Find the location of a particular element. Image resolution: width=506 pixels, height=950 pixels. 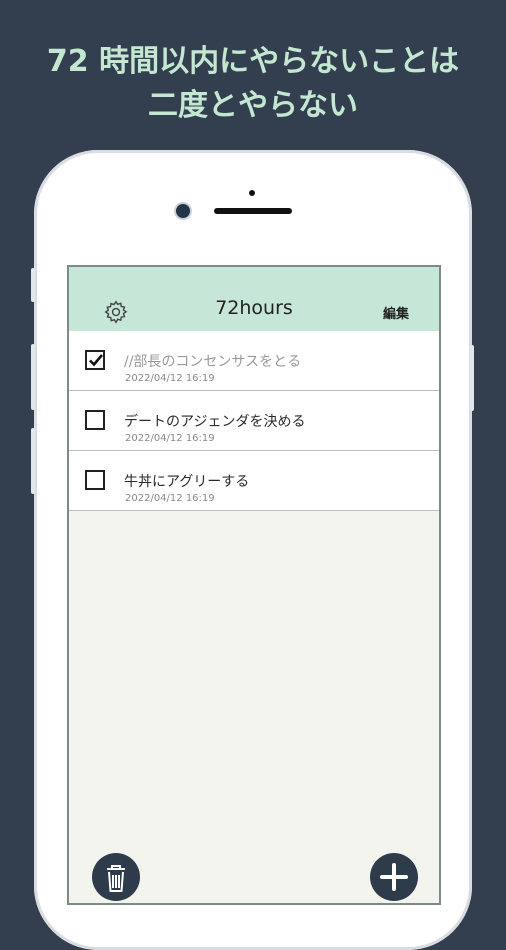

task-checkbox-checked is located at coordinates (95, 360).